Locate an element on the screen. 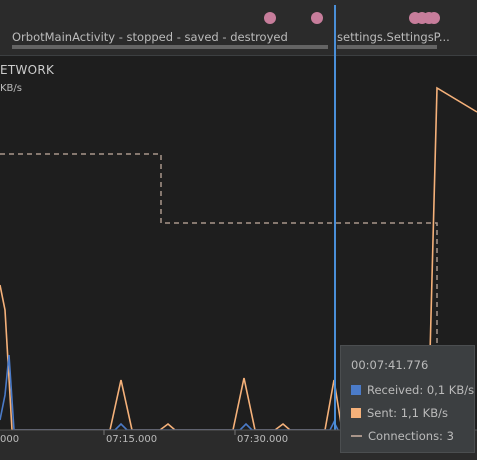  connections-legend-icon is located at coordinates (356, 436).